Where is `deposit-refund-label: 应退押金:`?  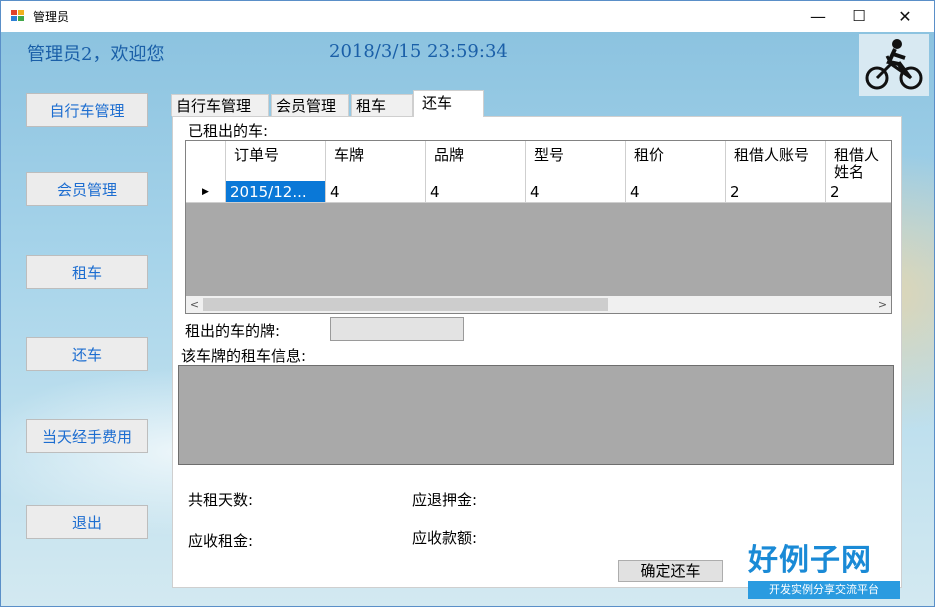
deposit-refund-label: 应退押金: is located at coordinates (445, 500).